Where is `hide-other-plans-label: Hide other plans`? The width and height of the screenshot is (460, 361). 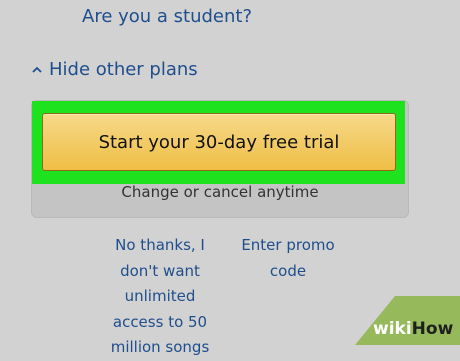
hide-other-plans-label: Hide other plans is located at coordinates (123, 69).